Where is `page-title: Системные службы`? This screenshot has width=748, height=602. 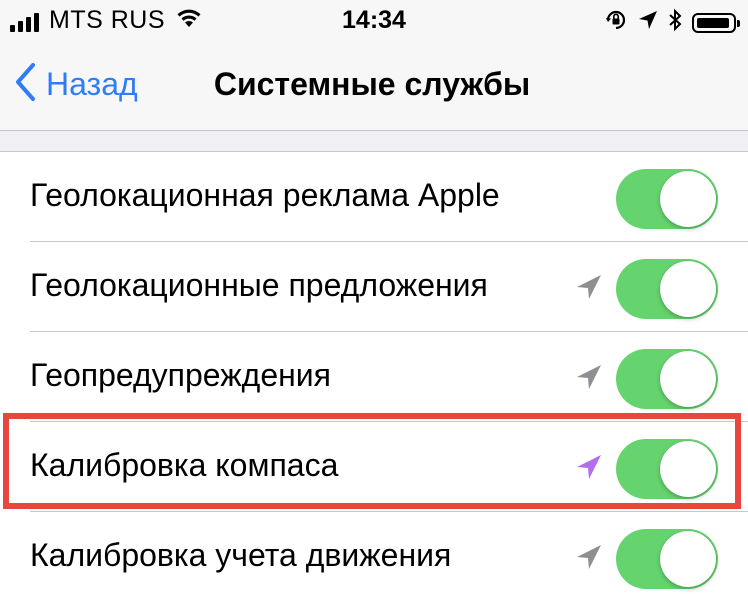 page-title: Системные службы is located at coordinates (374, 84).